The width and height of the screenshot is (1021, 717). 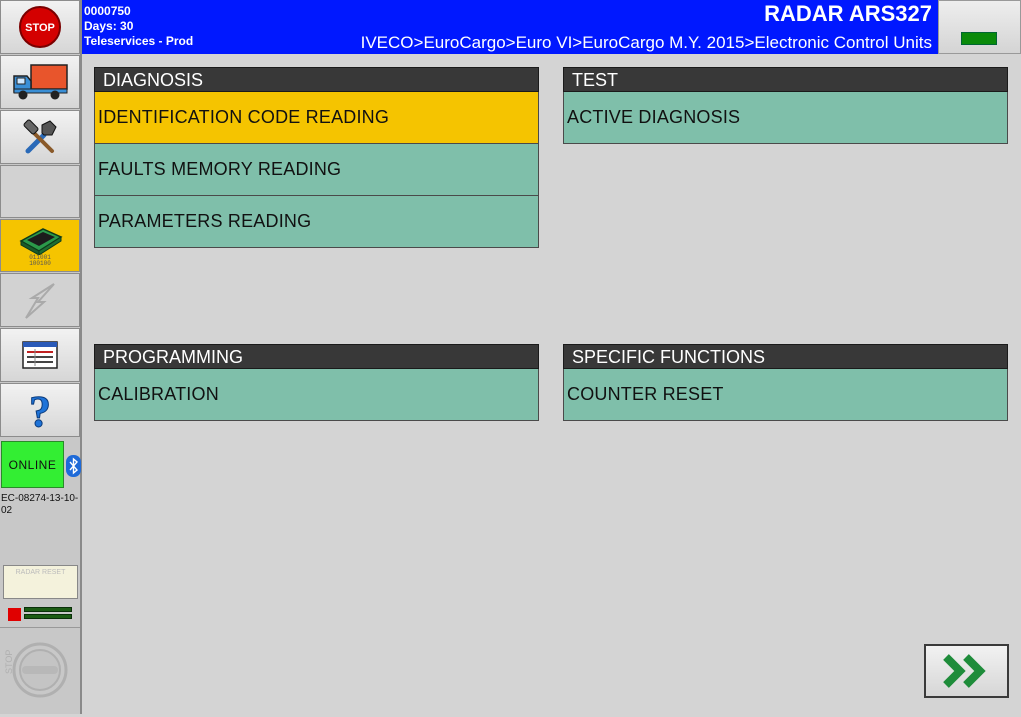 I want to click on panel-title-programming: PROGRAMMING, so click(x=316, y=356).